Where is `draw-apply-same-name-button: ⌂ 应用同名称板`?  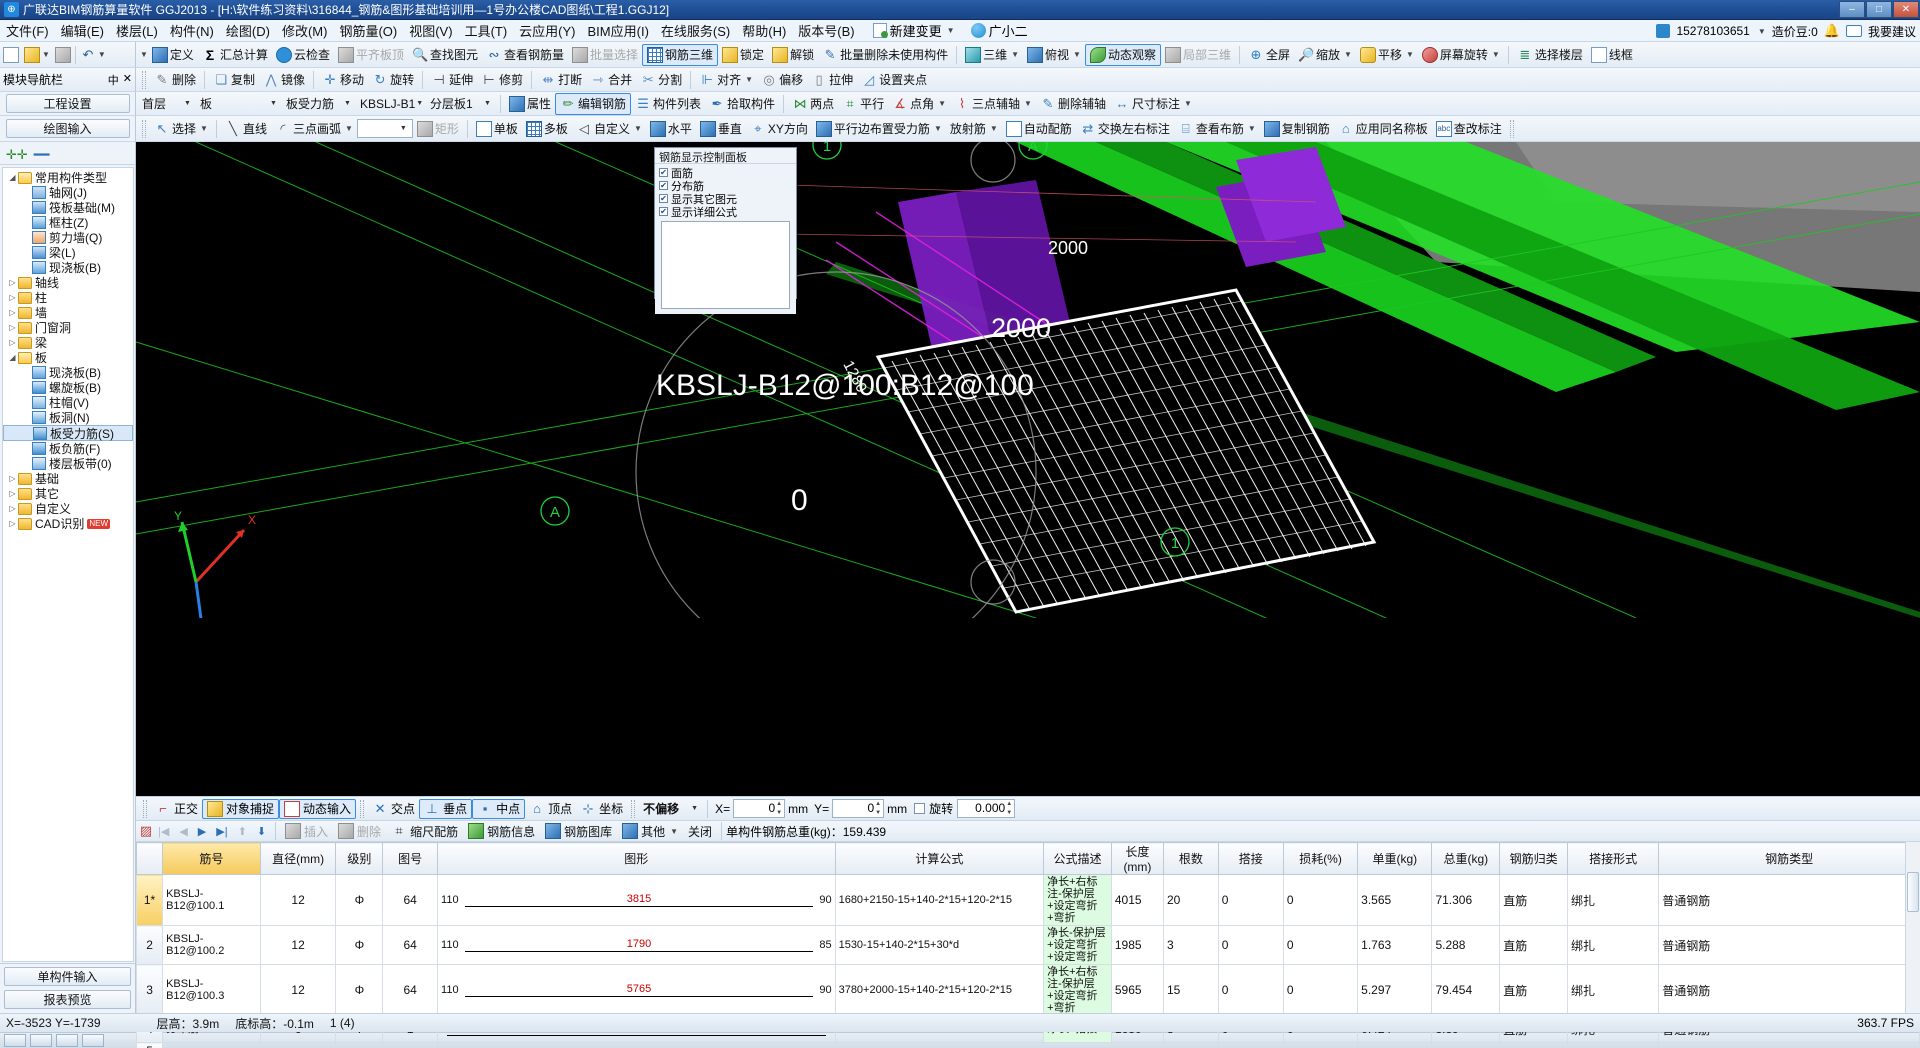
draw-apply-same-name-button: ⌂ 应用同名称板 is located at coordinates (1383, 129).